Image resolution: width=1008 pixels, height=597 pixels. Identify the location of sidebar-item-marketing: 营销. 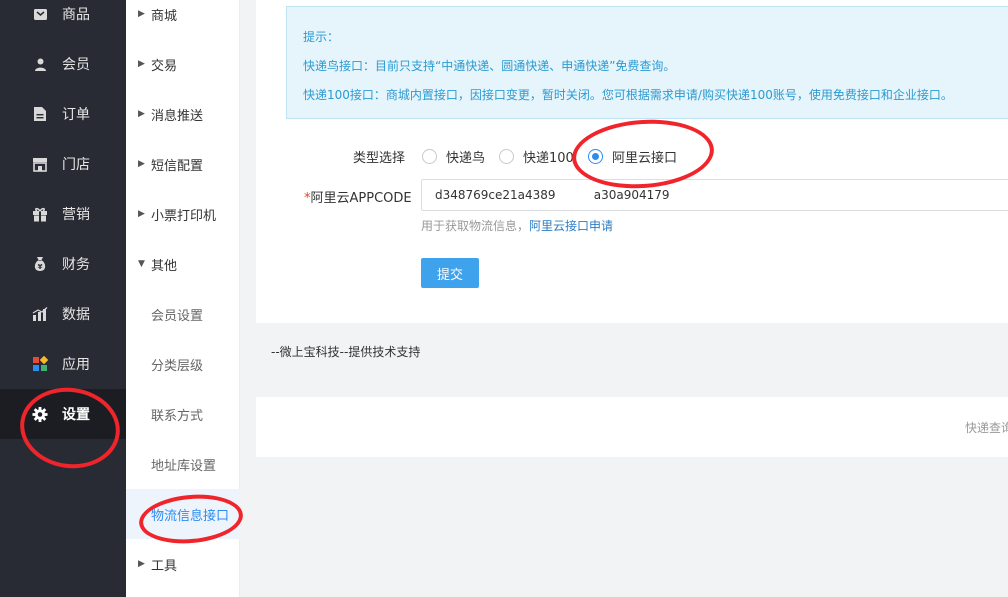
(63, 214).